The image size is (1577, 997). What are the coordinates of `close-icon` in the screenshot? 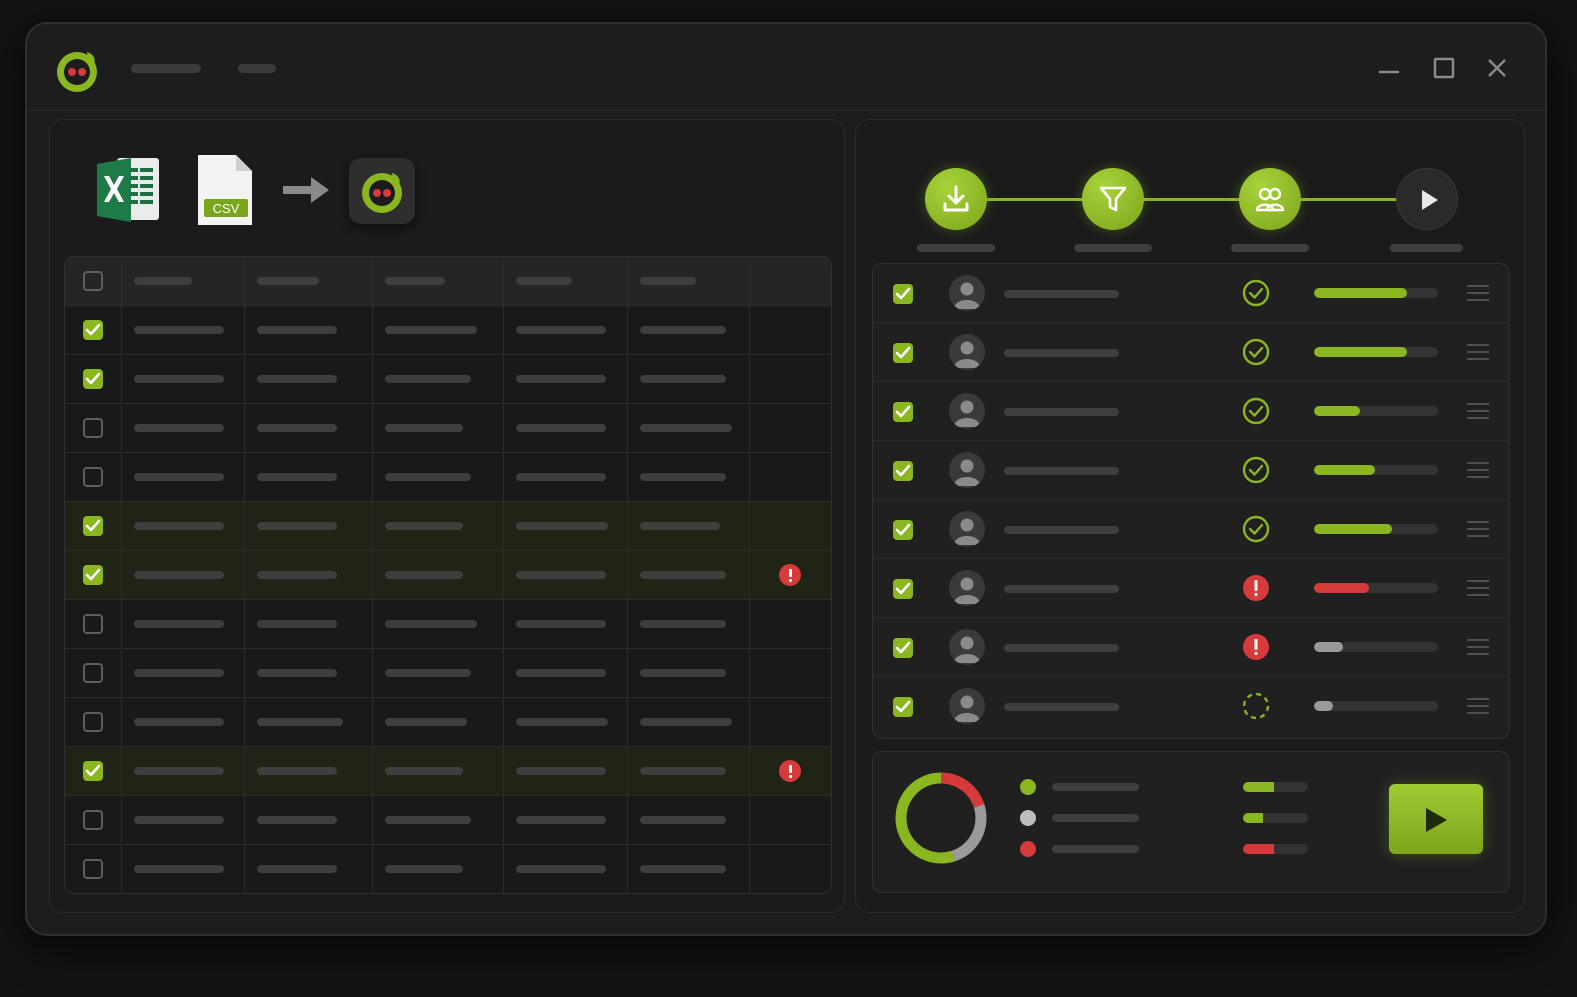 It's located at (1497, 68).